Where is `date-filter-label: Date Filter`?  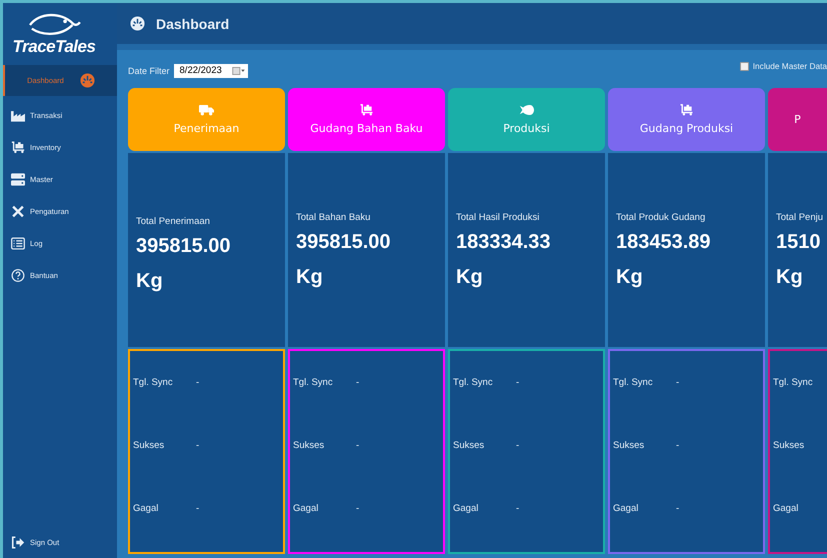
date-filter-label: Date Filter is located at coordinates (149, 71).